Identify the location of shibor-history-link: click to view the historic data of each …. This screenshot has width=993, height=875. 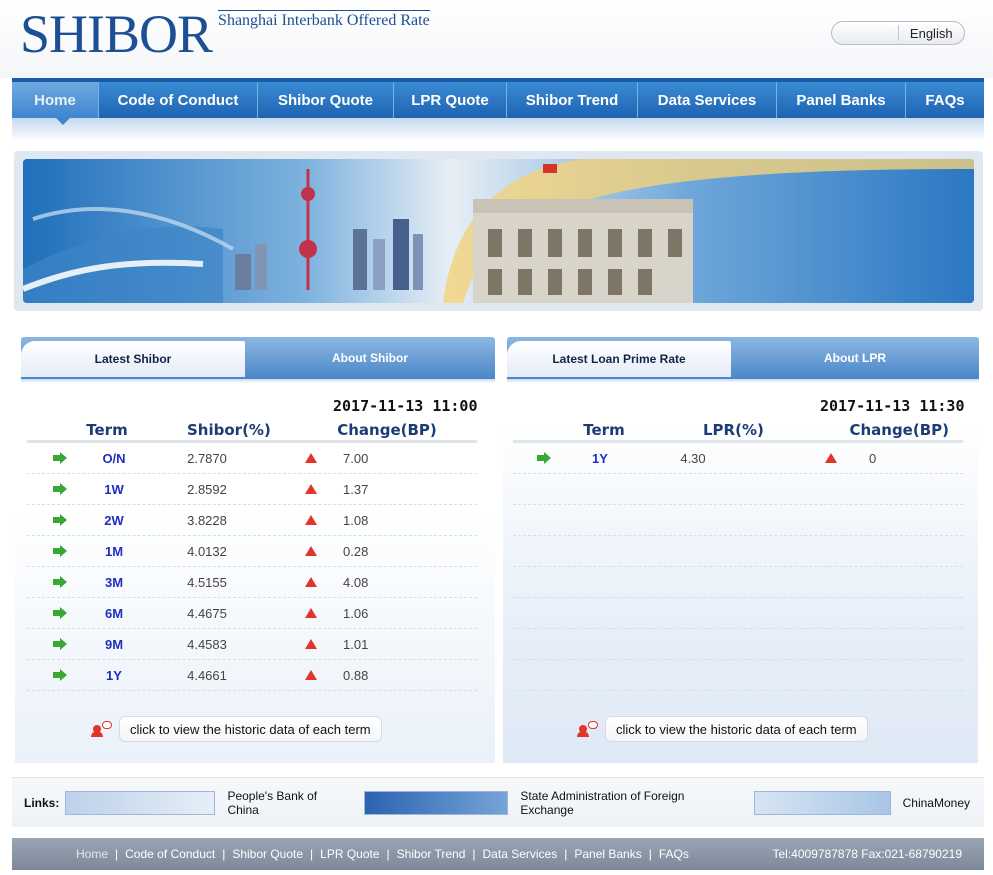
(250, 729).